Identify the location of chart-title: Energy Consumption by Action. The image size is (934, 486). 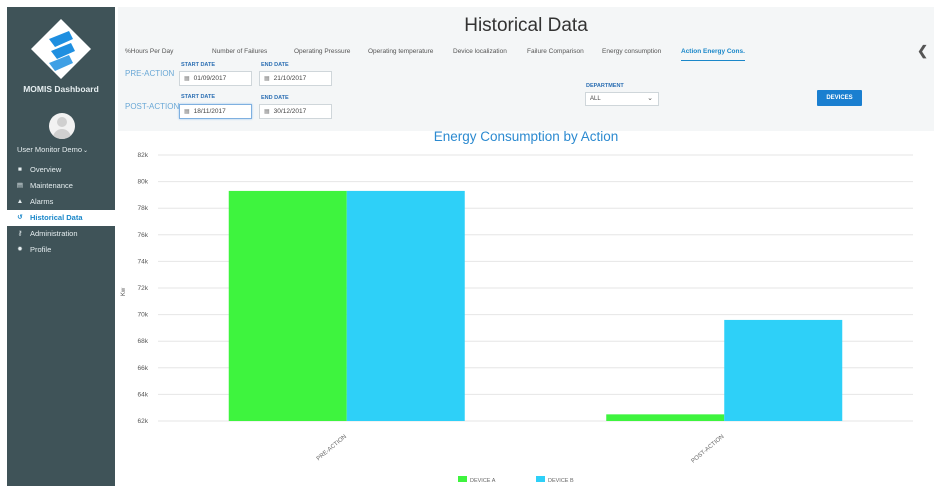
(526, 136).